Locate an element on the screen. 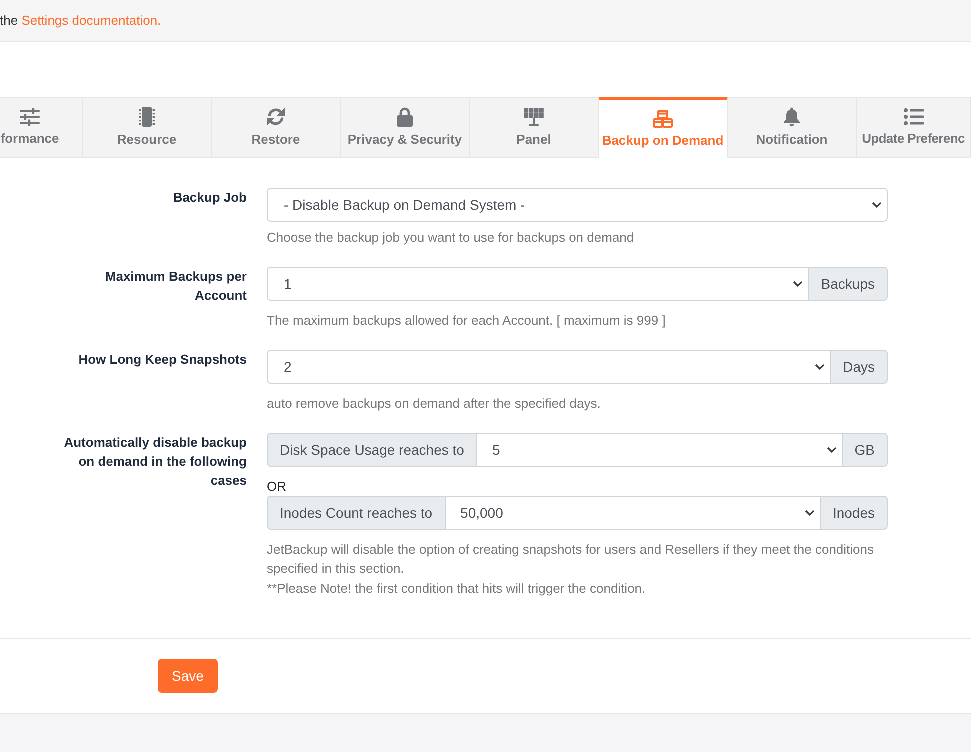  cubes-icon is located at coordinates (663, 119).